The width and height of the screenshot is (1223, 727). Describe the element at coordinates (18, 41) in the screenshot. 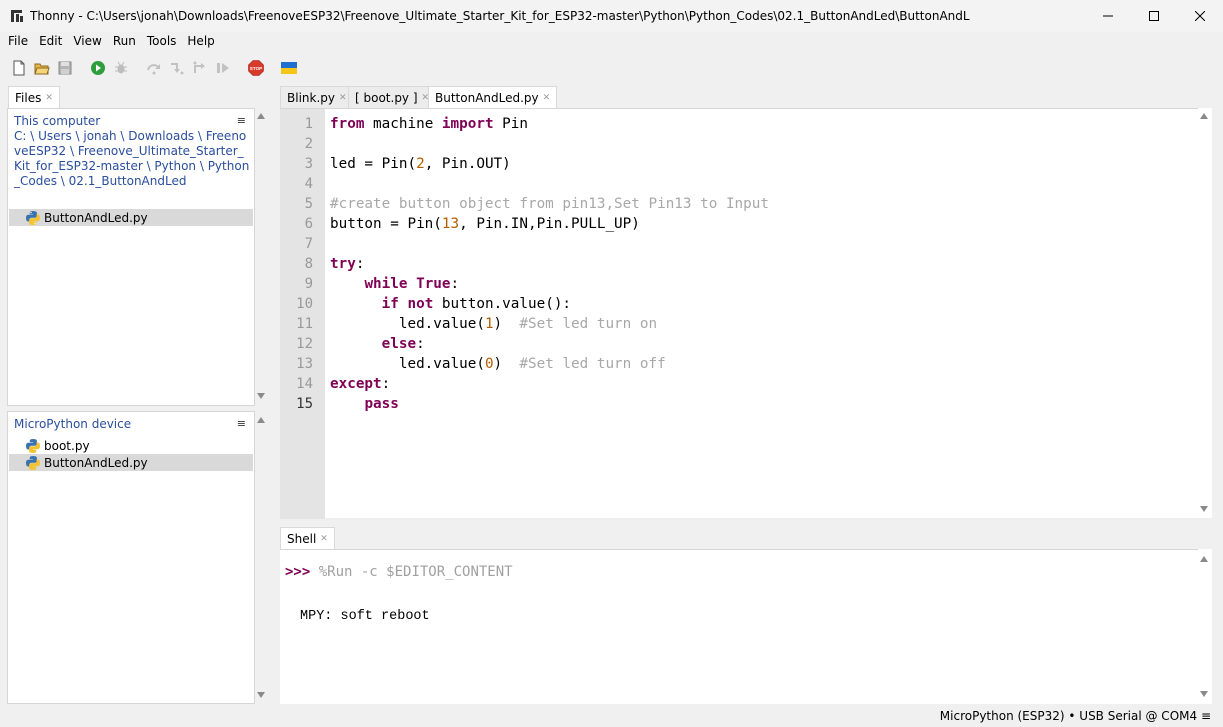

I see `menu-file: File` at that location.